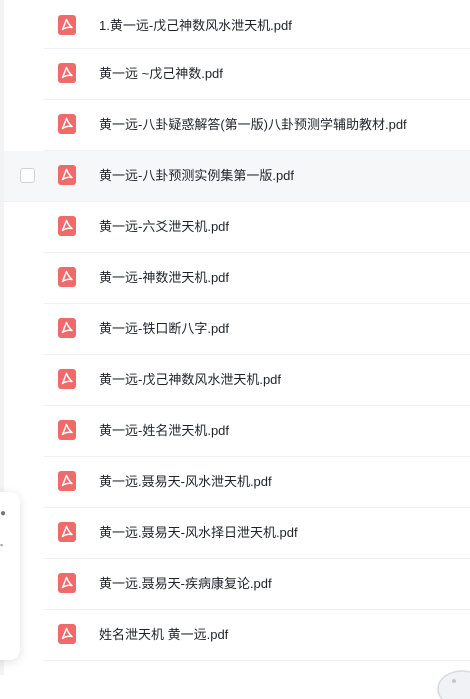 Image resolution: width=470 pixels, height=699 pixels. I want to click on file-row: 黄一远-八卦疑惑解答(第一版)八卦预测学辅助教材.pdf, so click(257, 125).